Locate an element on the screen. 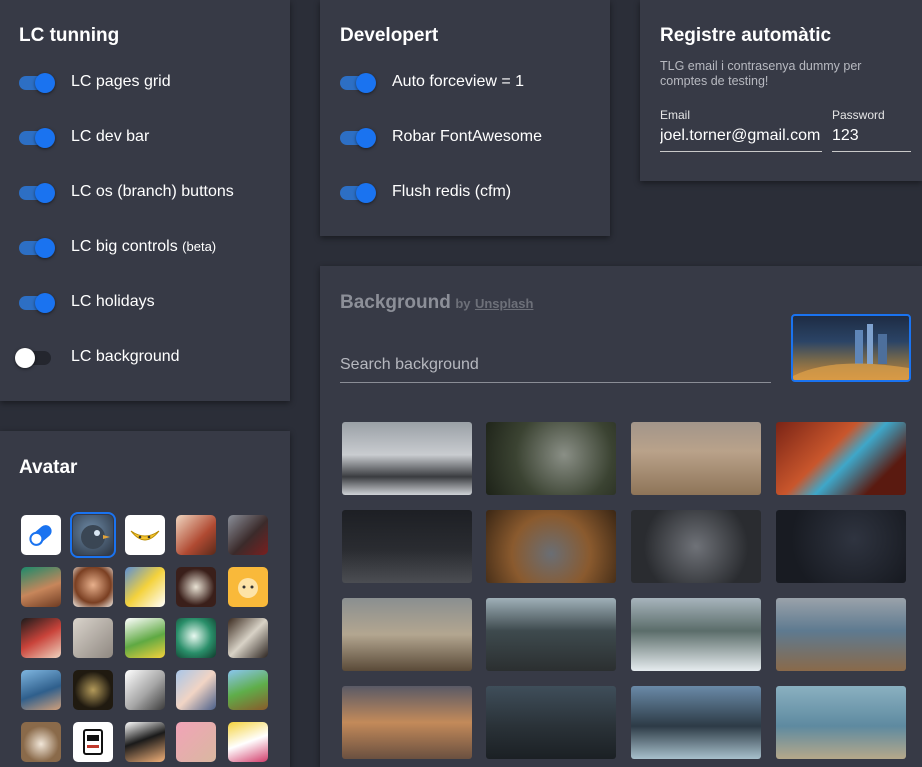 The width and height of the screenshot is (922, 767). background-thumb-koala is located at coordinates (551, 458).